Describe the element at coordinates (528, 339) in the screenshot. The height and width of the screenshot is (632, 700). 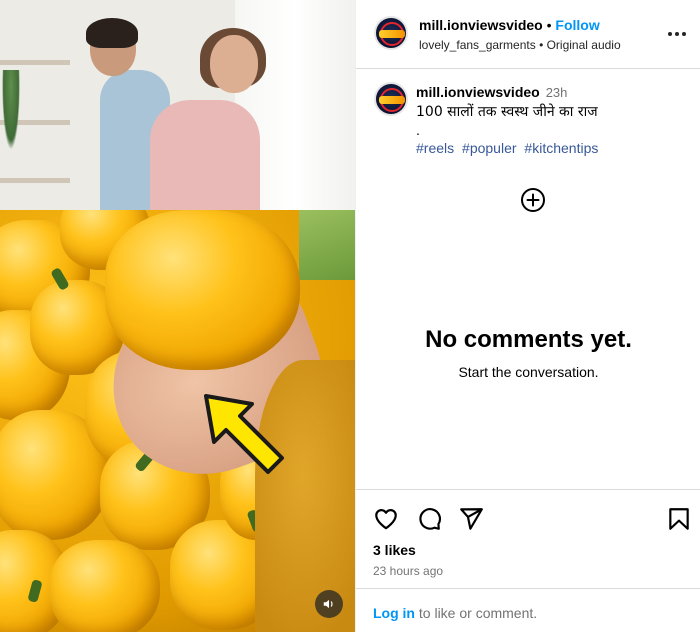
I see `no-comments-title: No comments yet.` at that location.